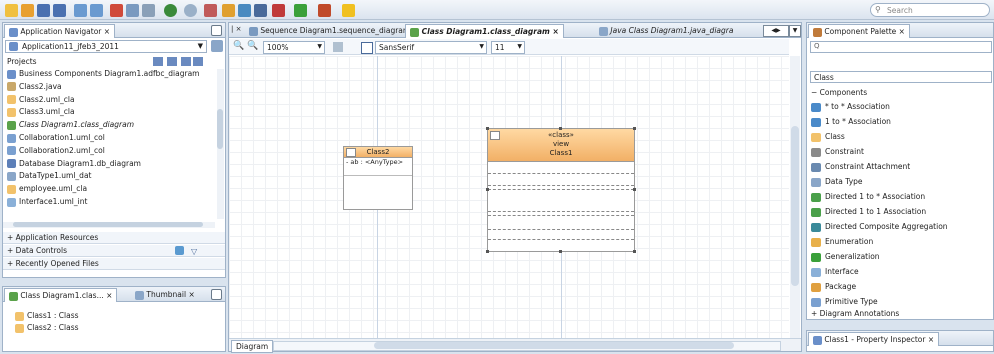 This screenshot has height=354, width=994. Describe the element at coordinates (900, 181) in the screenshot. I see `palette-item: Data Type` at that location.